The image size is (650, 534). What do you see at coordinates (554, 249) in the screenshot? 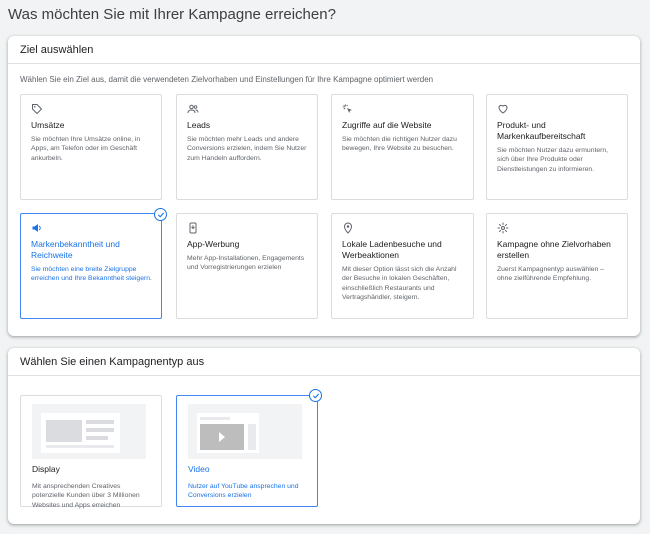
I see `goal-tile-title: Kampagne ohne Zielvorhaben erstellen` at bounding box center [554, 249].